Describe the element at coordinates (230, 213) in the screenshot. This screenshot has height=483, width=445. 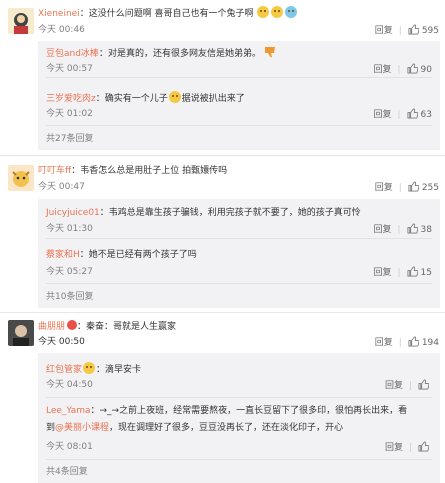
I see `reply-text: ：韦鸡总是靠生孩子骗钱，利用完孩子就不要了，她的孩子真可怜` at that location.